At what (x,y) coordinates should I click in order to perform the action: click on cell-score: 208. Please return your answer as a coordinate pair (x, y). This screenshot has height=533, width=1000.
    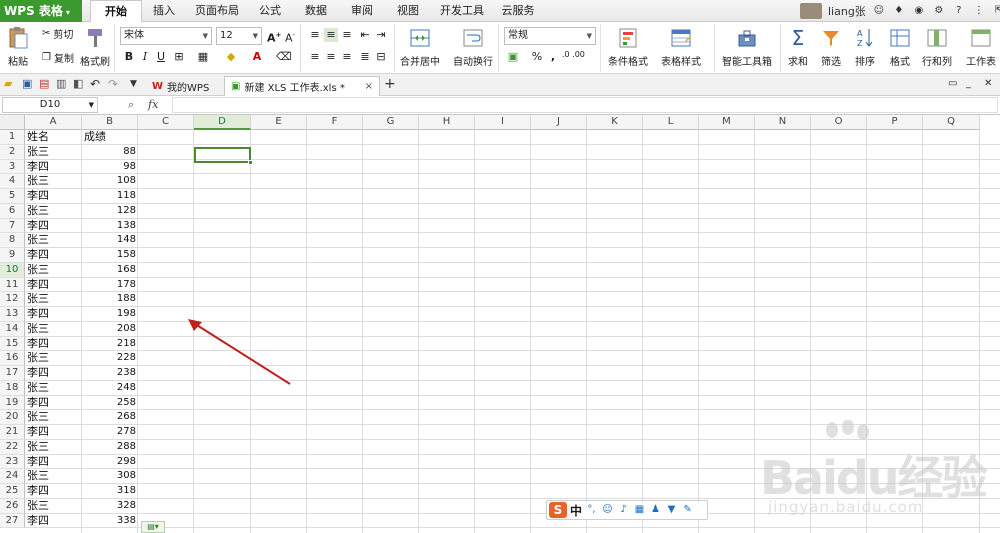
    Looking at the image, I should click on (109, 329).